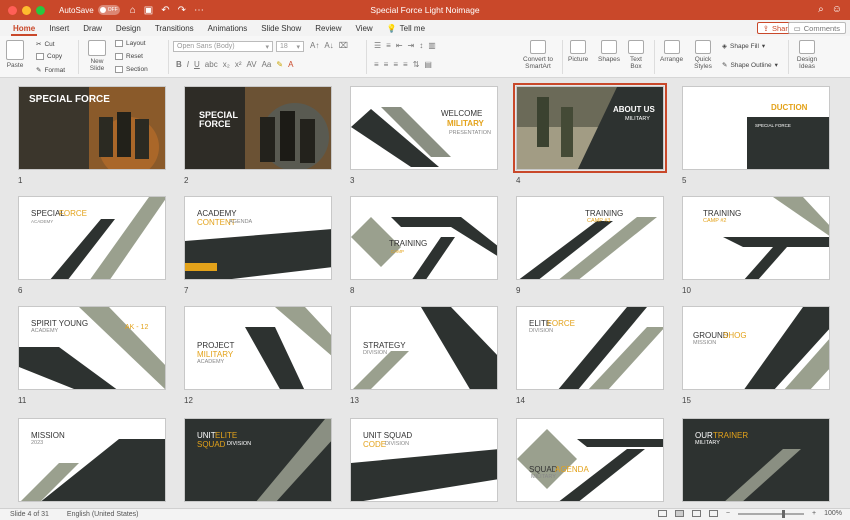 Image resolution: width=850 pixels, height=520 pixels. I want to click on slide-thumbnail: TRAINING CAMP #2, so click(756, 238).